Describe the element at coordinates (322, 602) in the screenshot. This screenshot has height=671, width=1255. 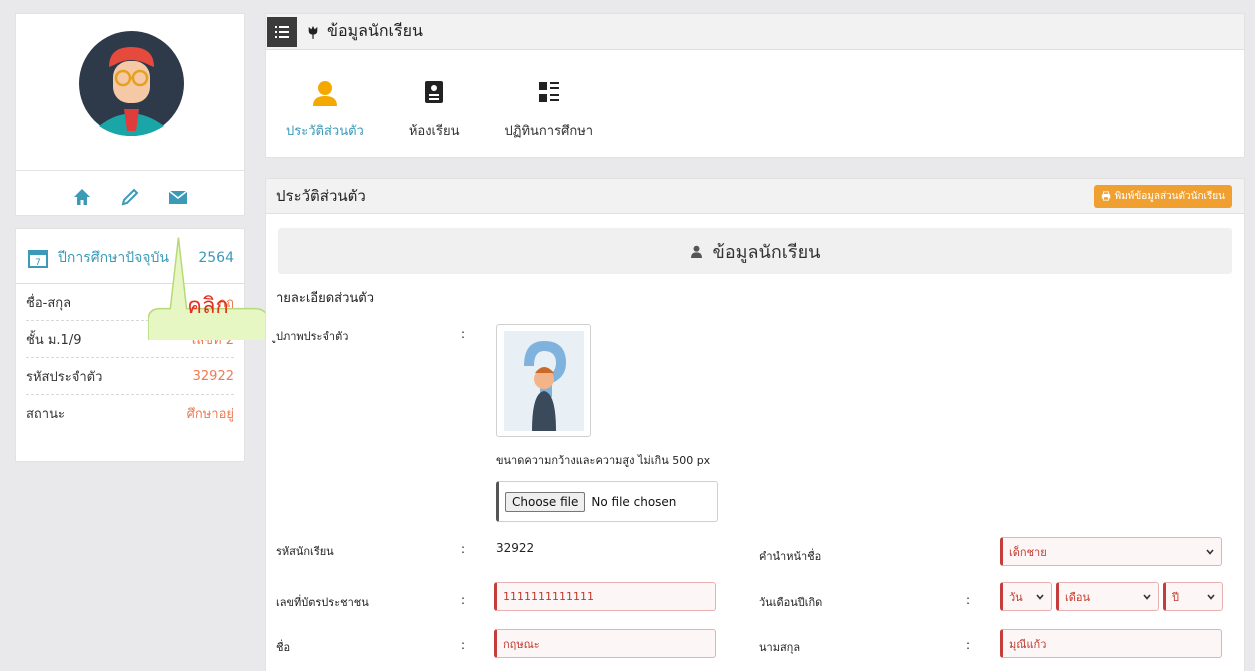
I see `national-id-label: เลขที่บัตรประชาชน` at that location.